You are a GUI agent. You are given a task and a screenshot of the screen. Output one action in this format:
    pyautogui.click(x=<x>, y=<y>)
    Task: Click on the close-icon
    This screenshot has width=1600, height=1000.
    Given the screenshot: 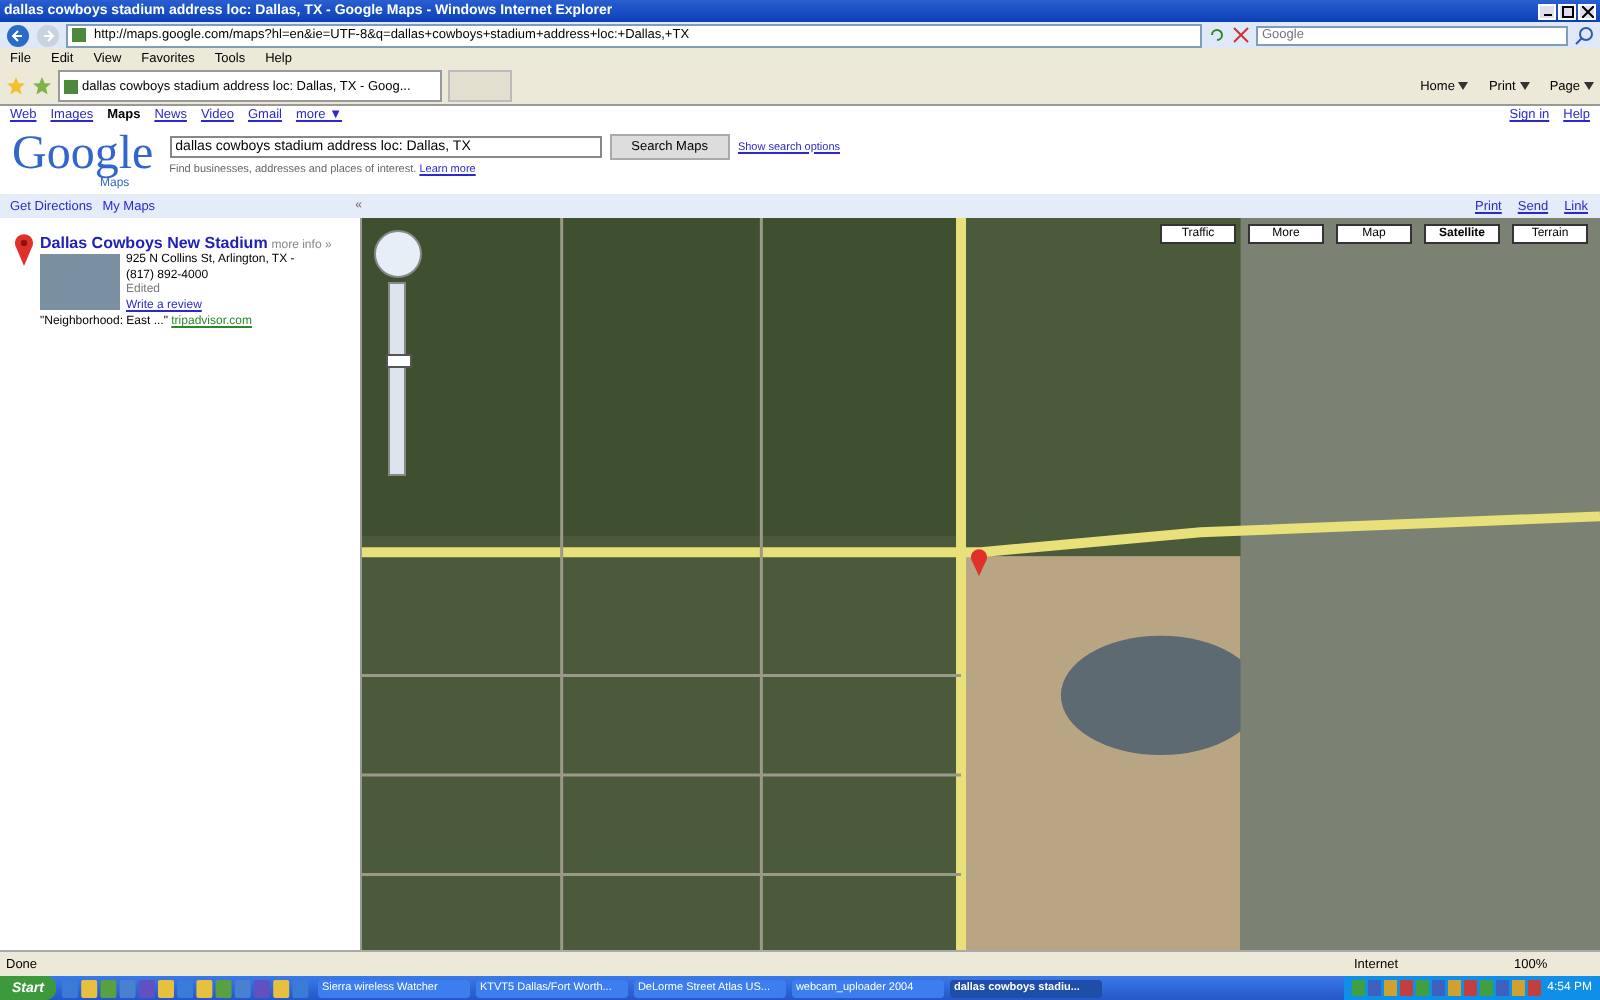 What is the action you would take?
    pyautogui.click(x=1587, y=11)
    